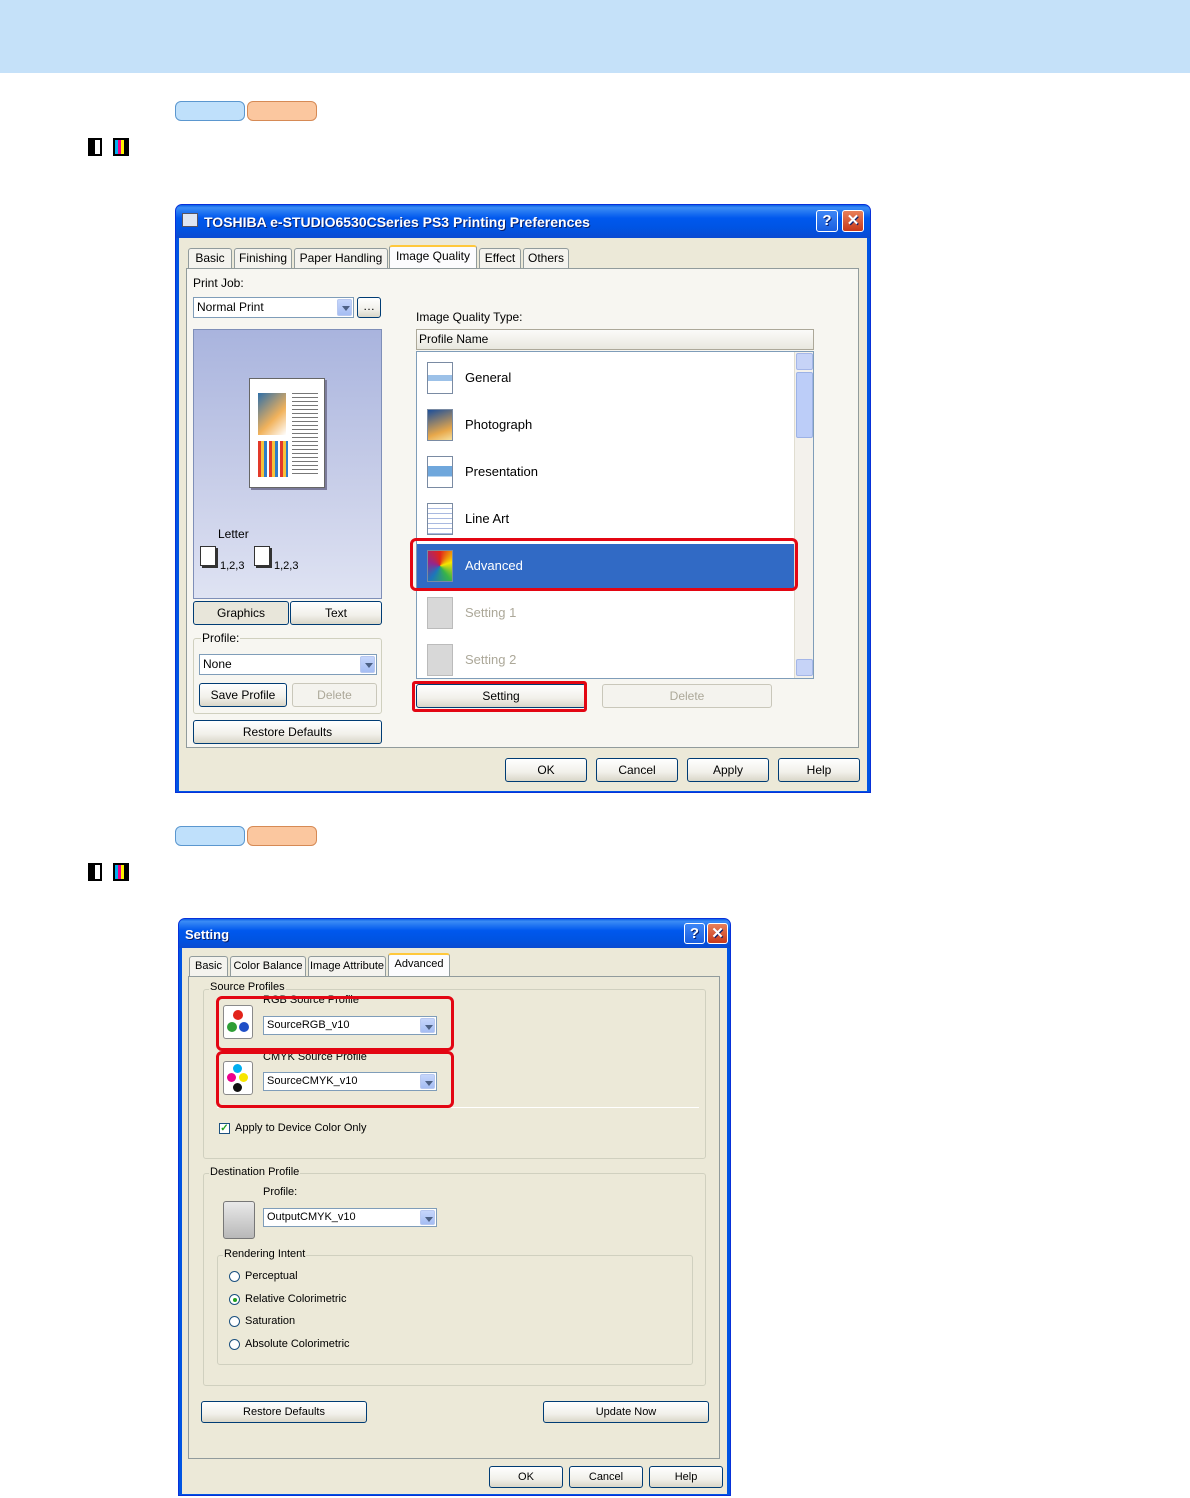 This screenshot has height=1498, width=1190. Describe the element at coordinates (233, 534) in the screenshot. I see `paper-size-label: Letter` at that location.